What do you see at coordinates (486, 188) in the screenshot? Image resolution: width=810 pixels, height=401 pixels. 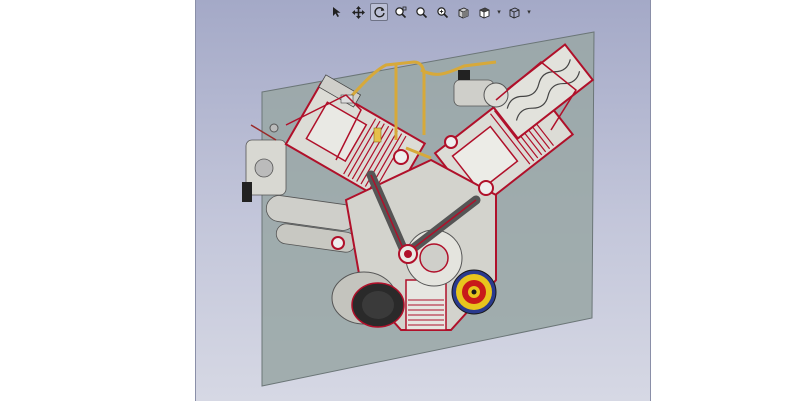 I see `right-piston-pin` at bounding box center [486, 188].